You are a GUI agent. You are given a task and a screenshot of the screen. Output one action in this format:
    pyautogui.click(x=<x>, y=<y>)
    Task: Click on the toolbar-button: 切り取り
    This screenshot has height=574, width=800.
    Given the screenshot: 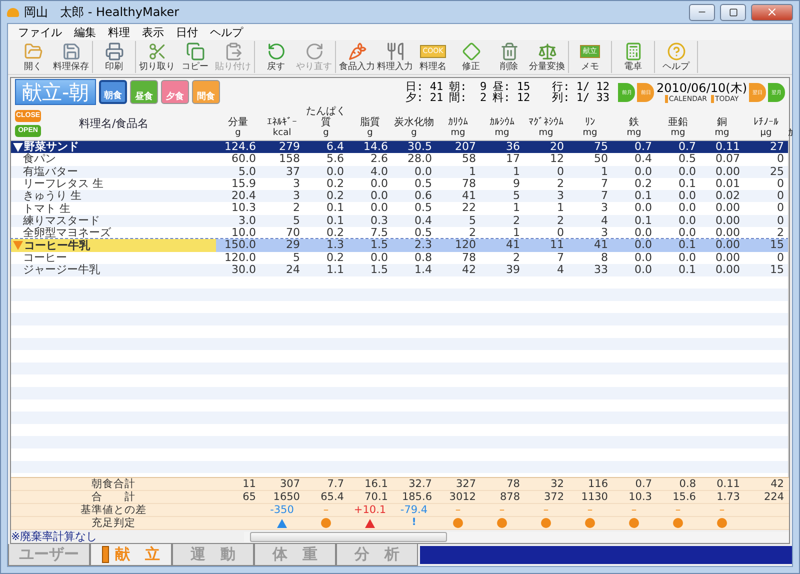 What is the action you would take?
    pyautogui.click(x=157, y=57)
    